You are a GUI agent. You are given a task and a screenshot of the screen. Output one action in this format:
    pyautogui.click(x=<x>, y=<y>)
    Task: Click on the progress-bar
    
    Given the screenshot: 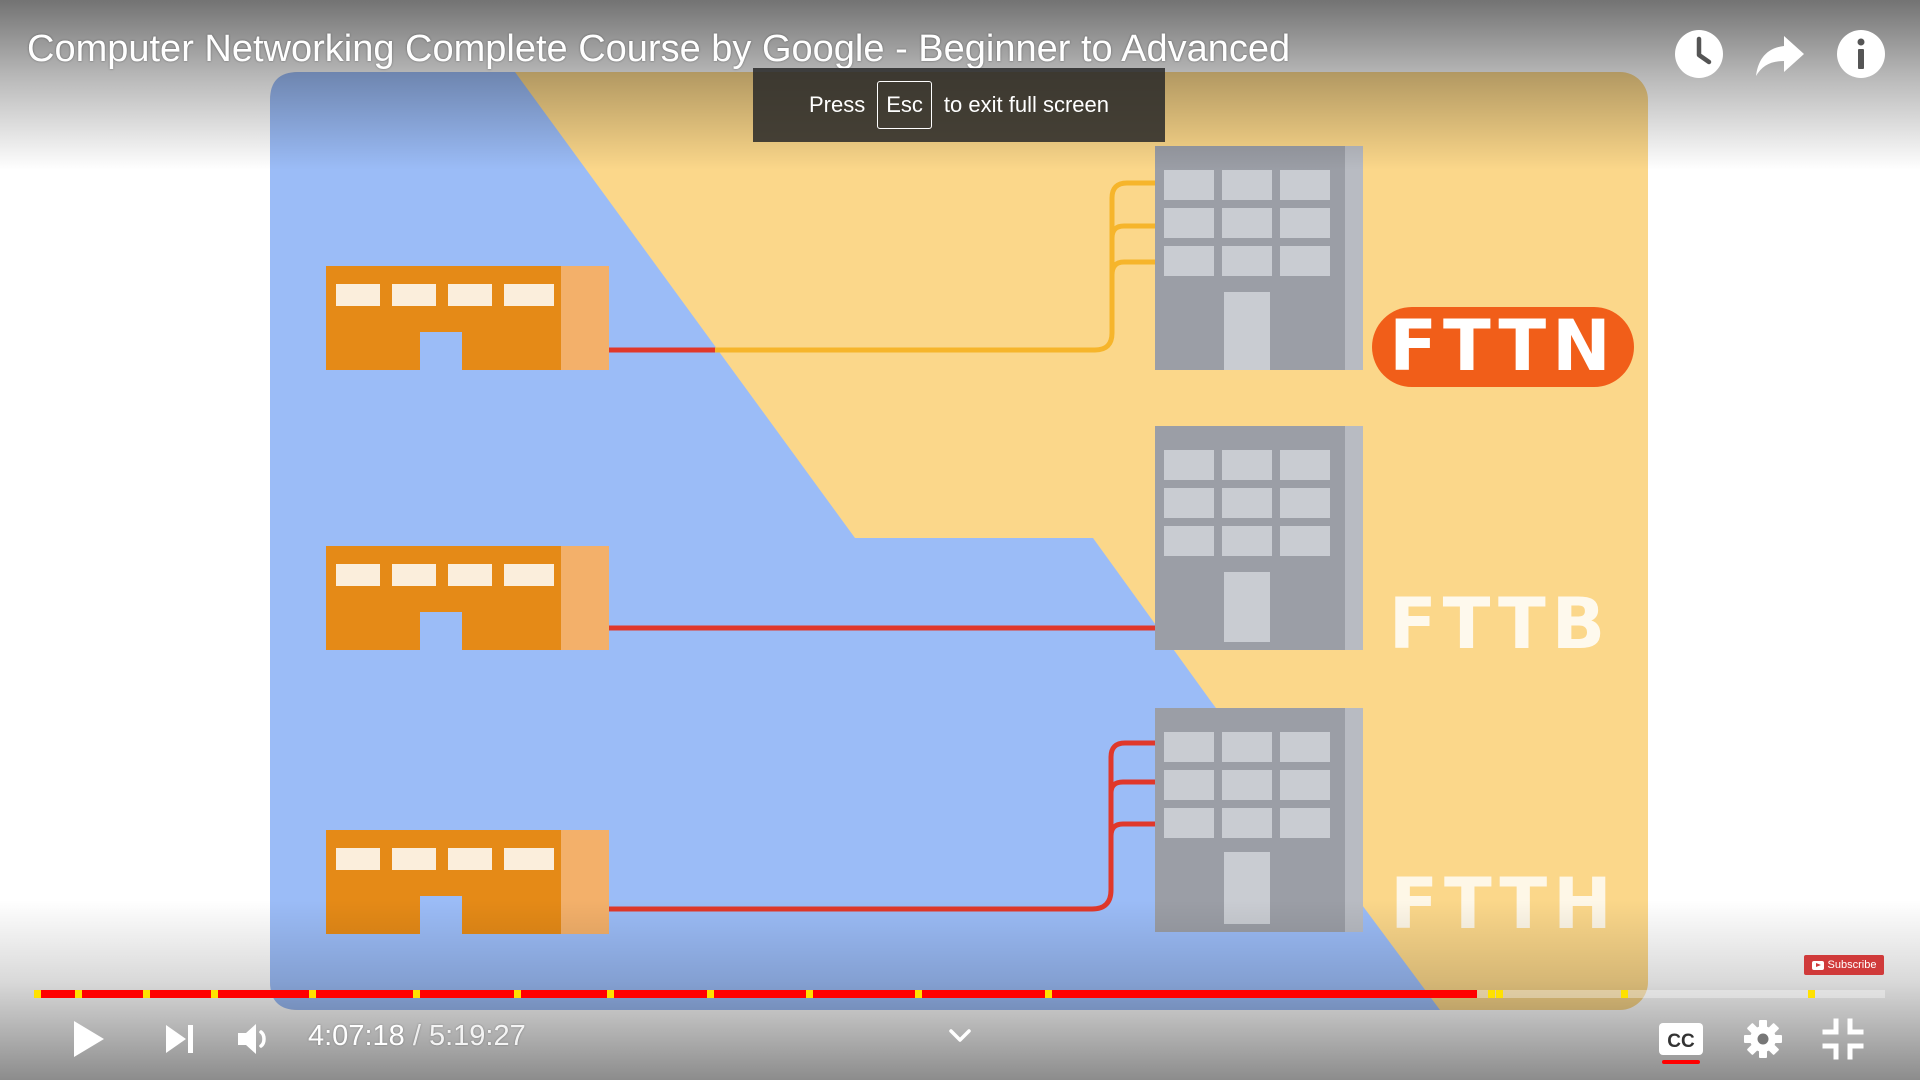 What is the action you would take?
    pyautogui.click(x=959, y=994)
    